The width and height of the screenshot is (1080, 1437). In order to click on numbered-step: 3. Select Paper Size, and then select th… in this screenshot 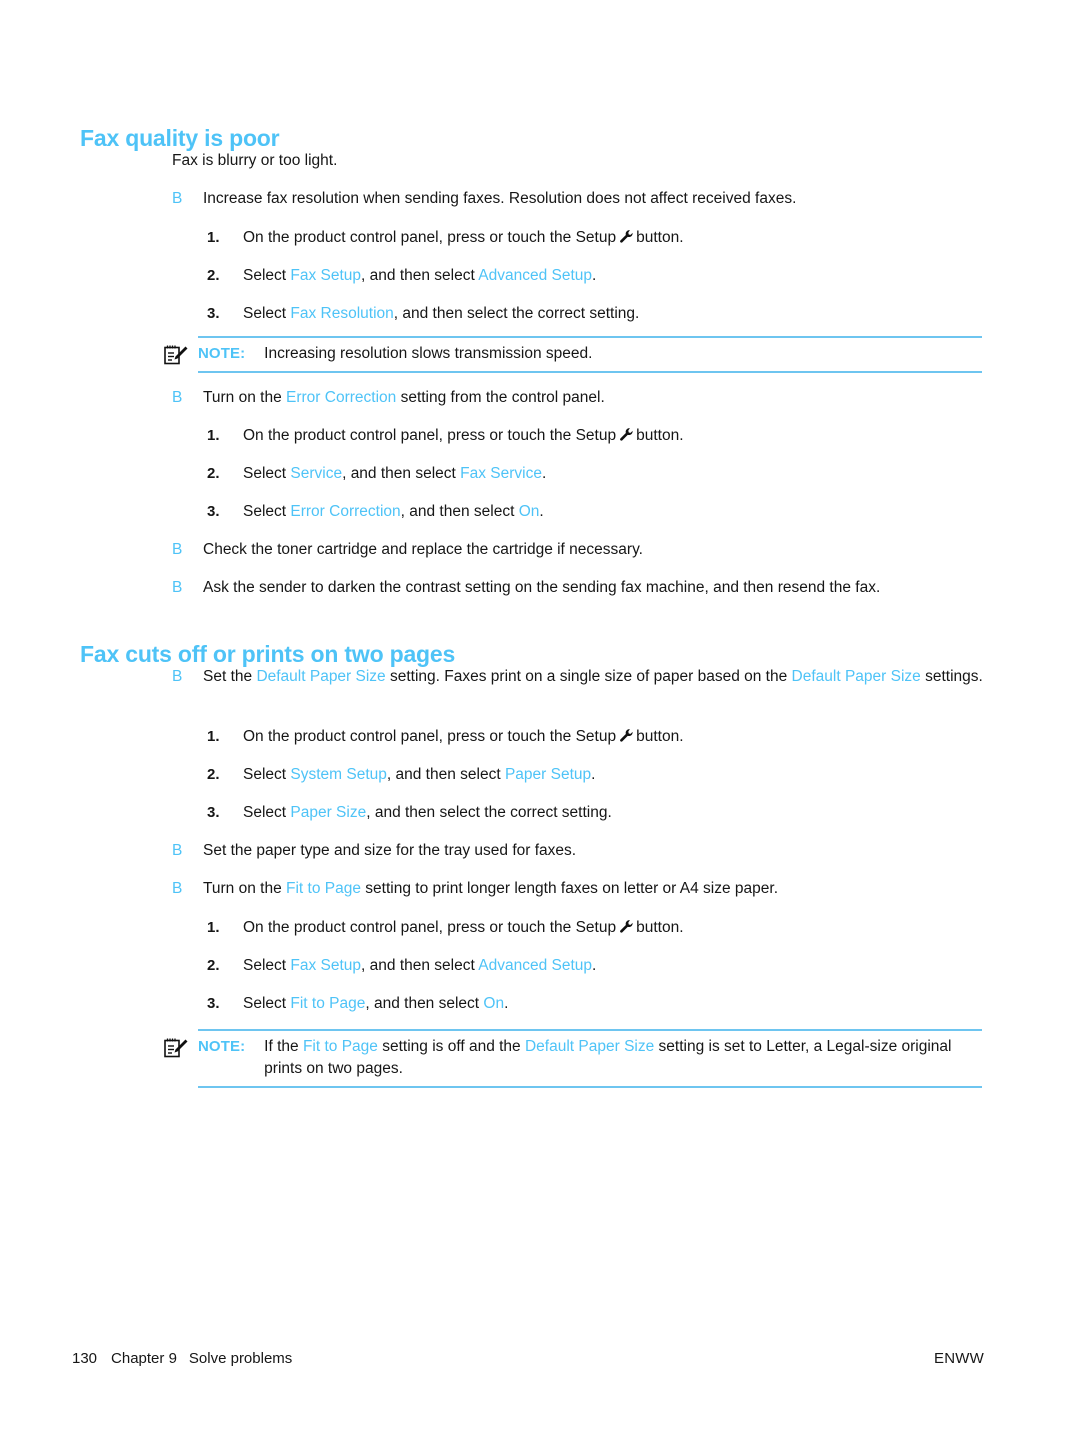, I will do `click(595, 813)`.